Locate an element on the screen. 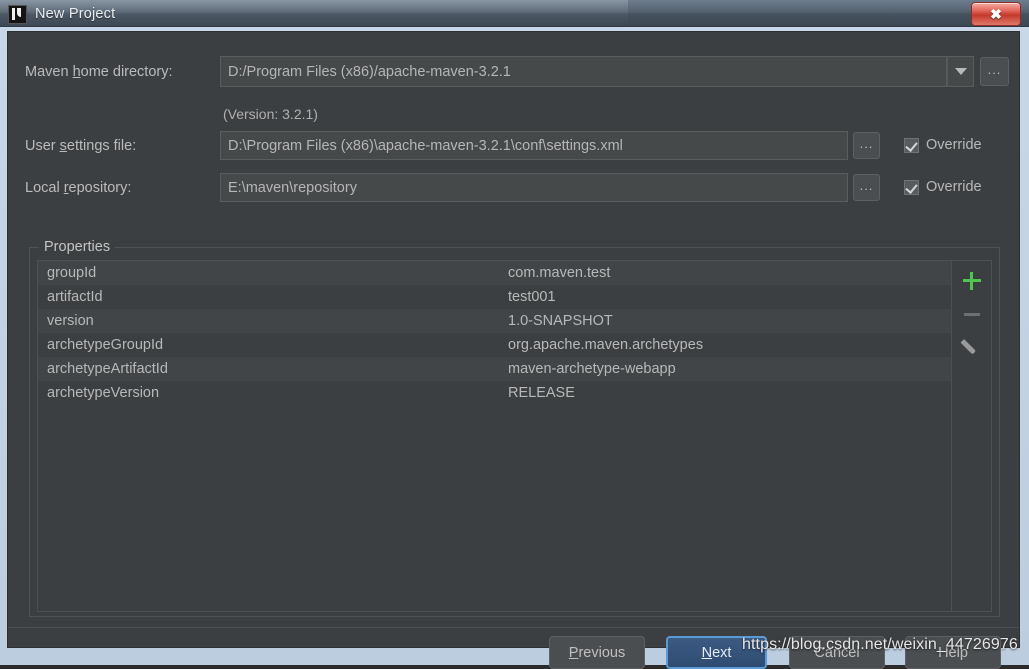 Image resolution: width=1029 pixels, height=669 pixels. property-value: org.apache.maven.archetypes is located at coordinates (606, 345).